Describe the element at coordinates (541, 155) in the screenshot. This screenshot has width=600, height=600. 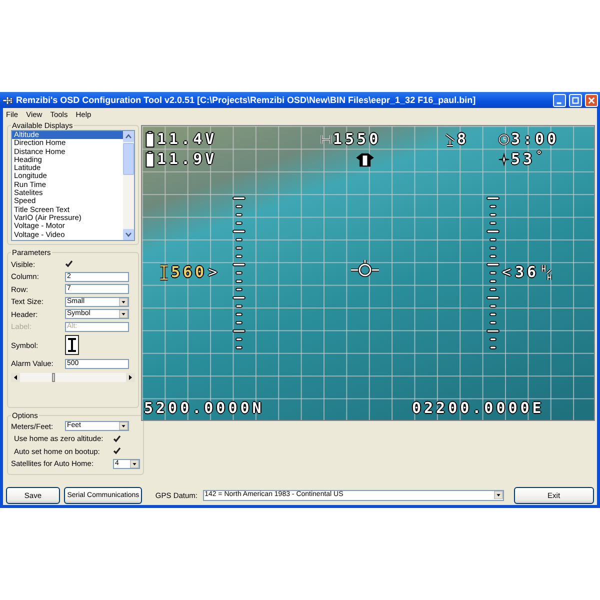
I see `degree-sign: °` at that location.